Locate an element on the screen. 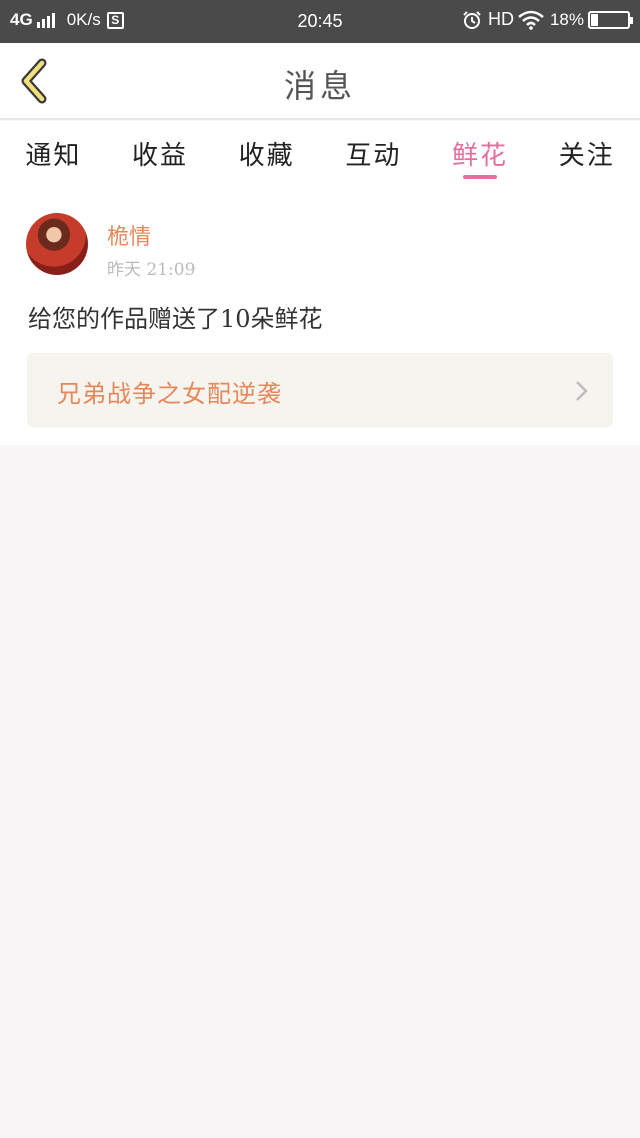 The height and width of the screenshot is (1138, 640). status-bar: 4G 0K/s S 20:45 HD 18% is located at coordinates (320, 21).